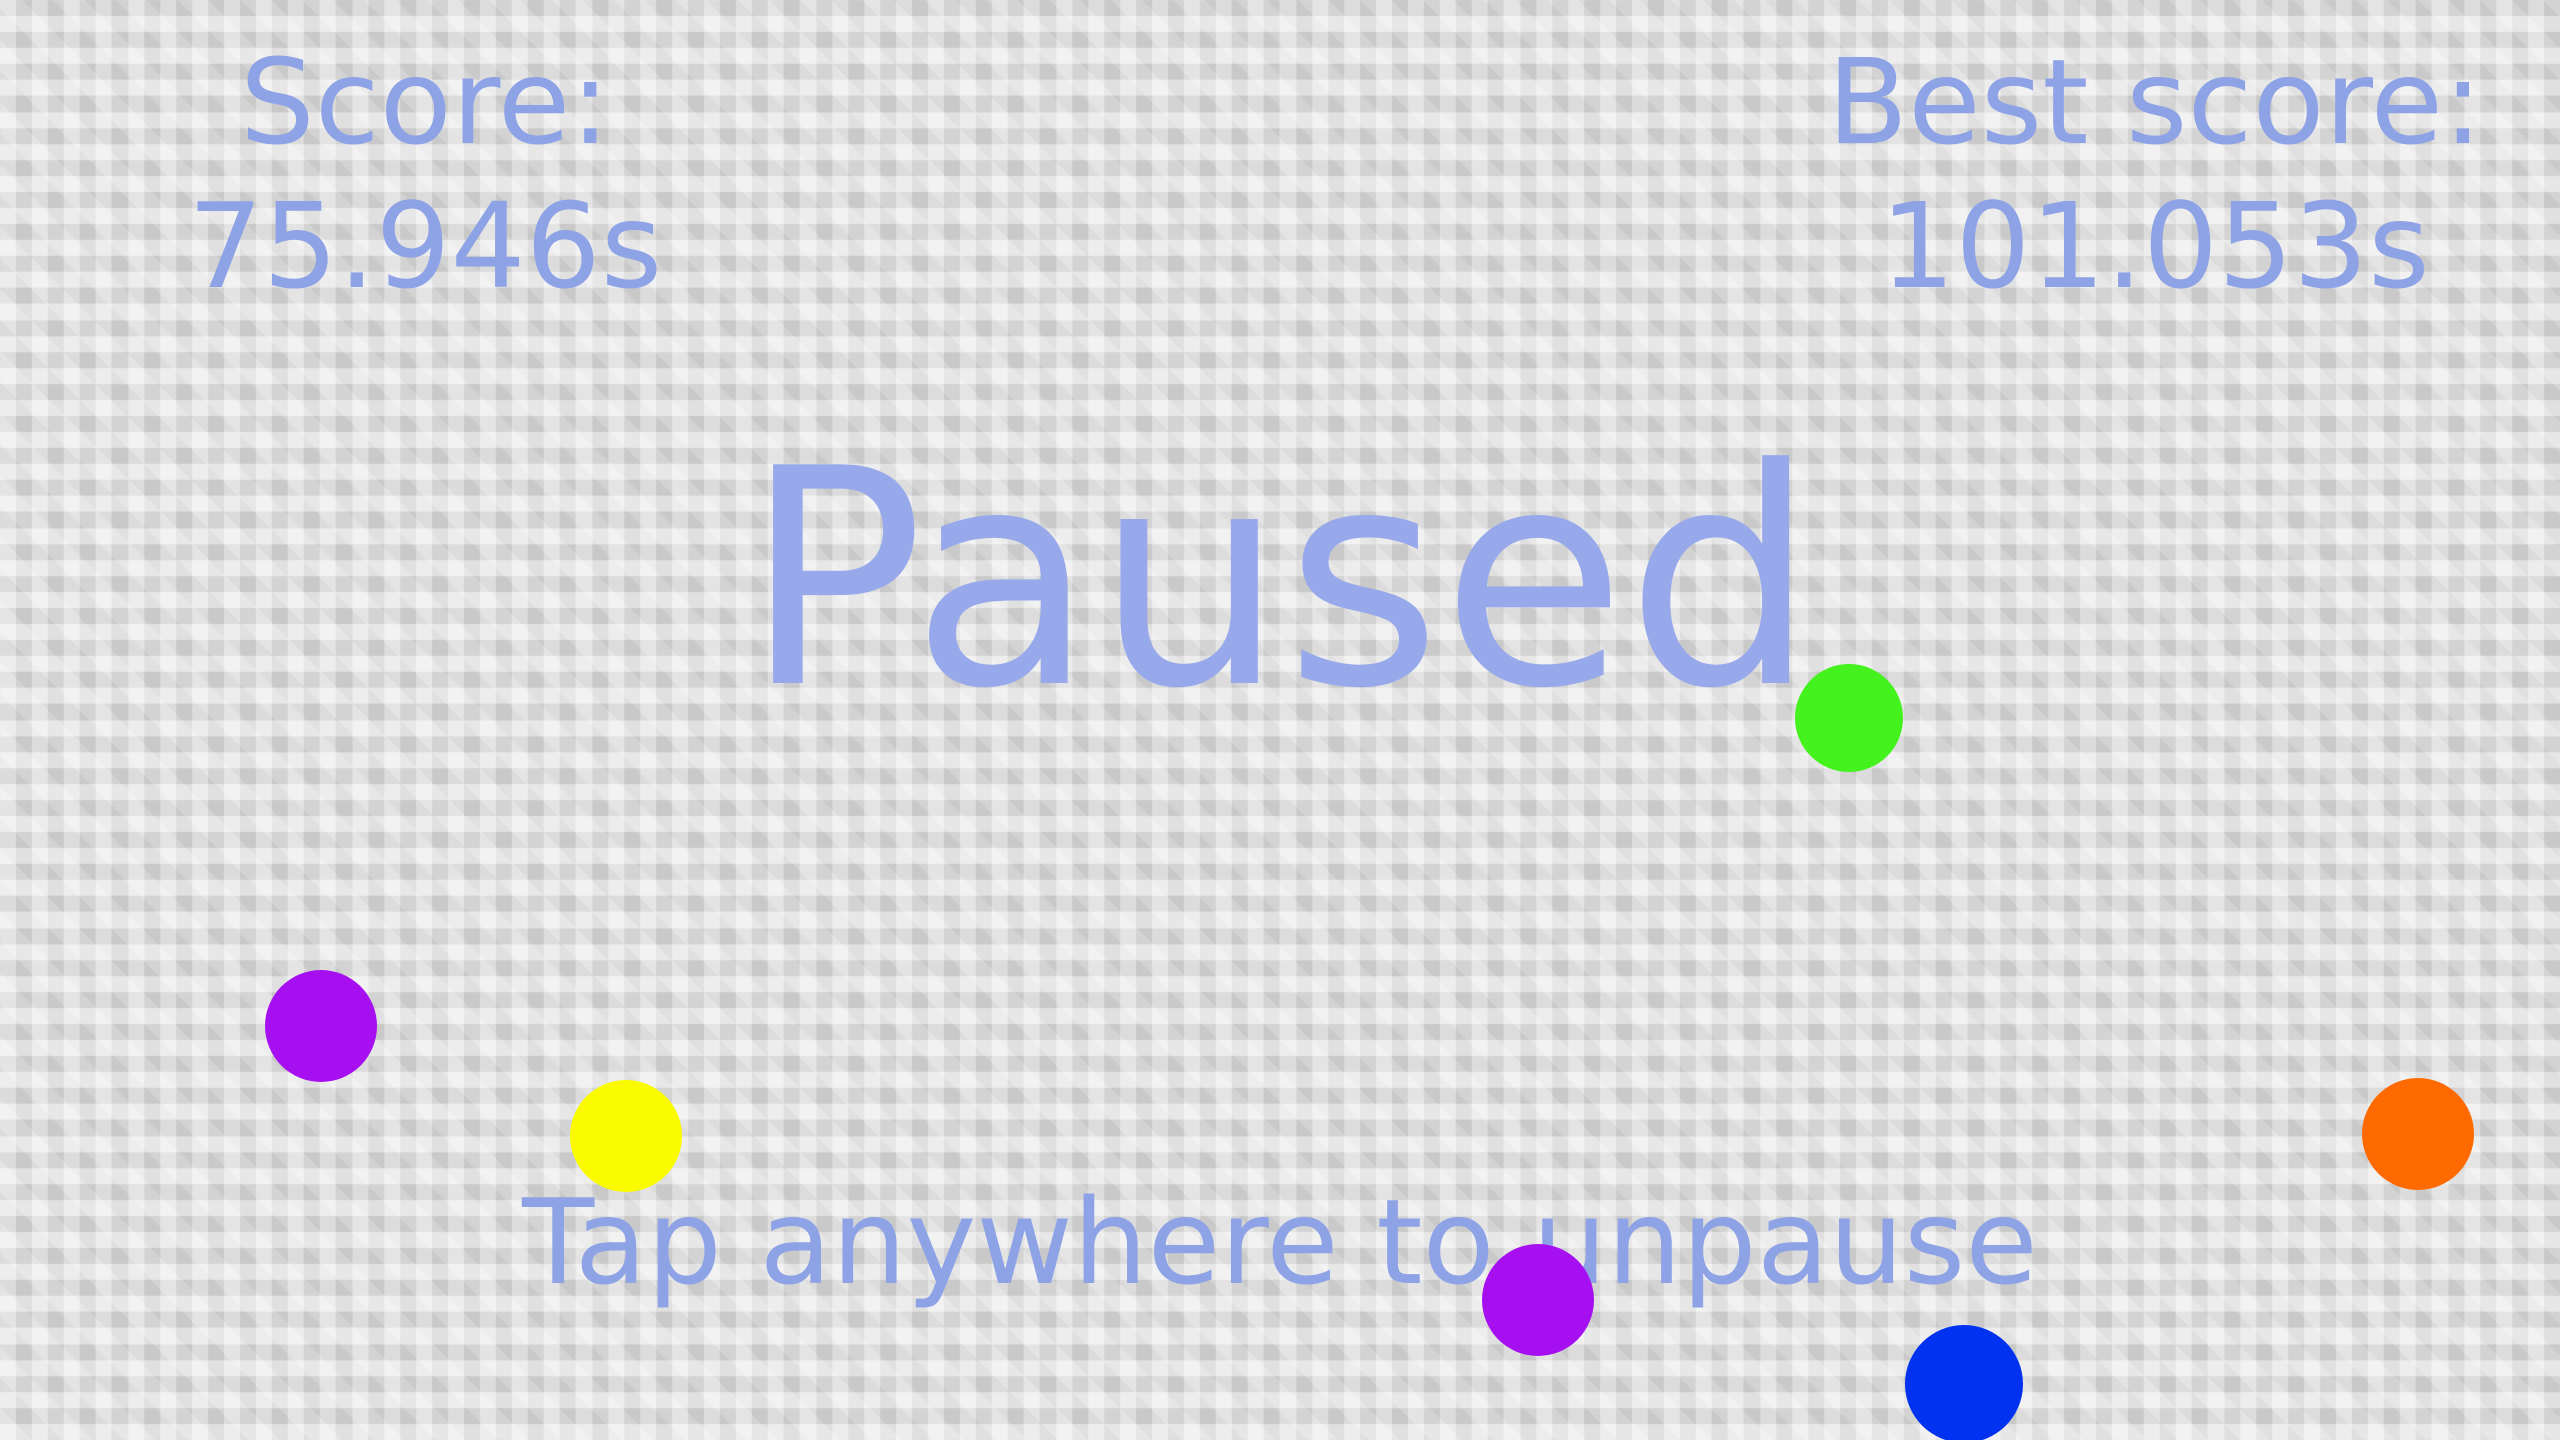  What do you see at coordinates (1964, 1382) in the screenshot?
I see `ball-blue` at bounding box center [1964, 1382].